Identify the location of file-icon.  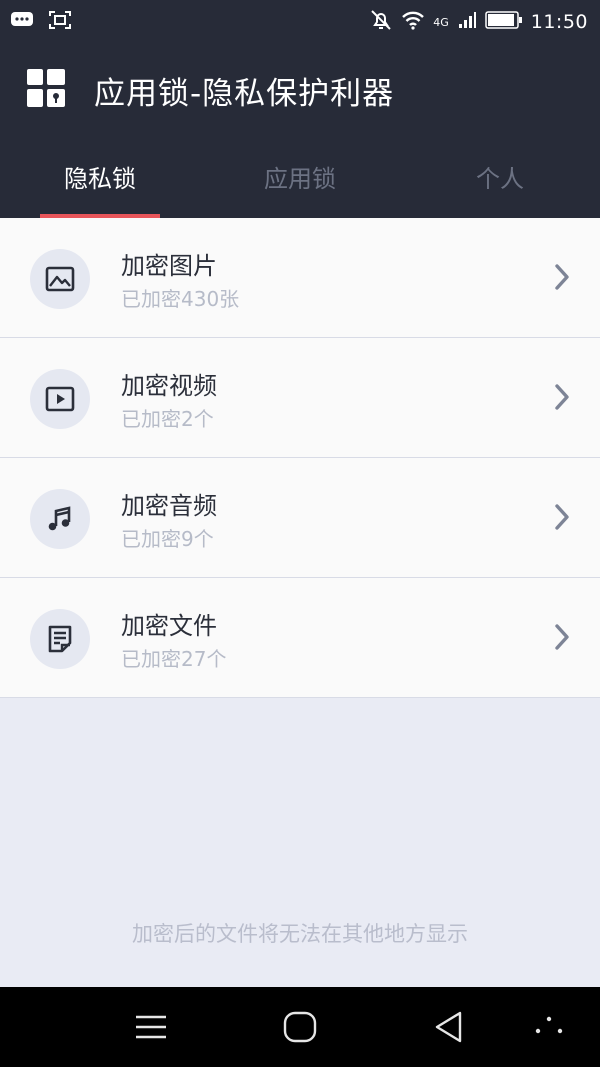
(60, 639).